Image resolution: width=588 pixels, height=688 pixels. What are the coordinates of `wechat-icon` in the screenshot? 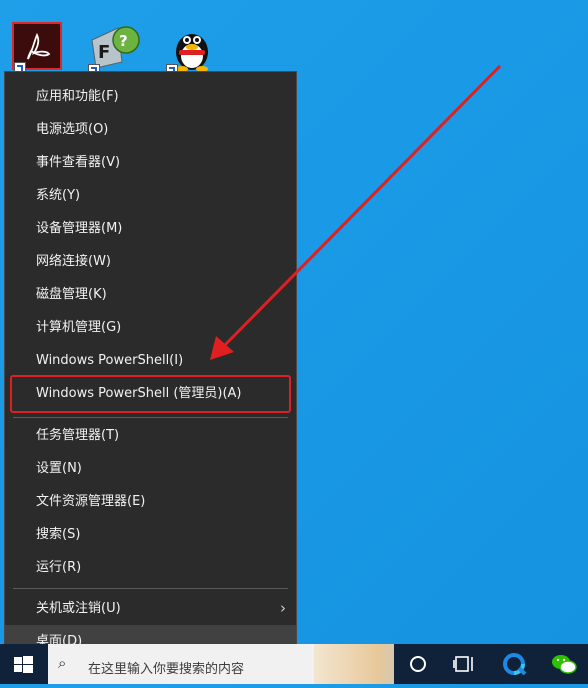 It's located at (564, 664).